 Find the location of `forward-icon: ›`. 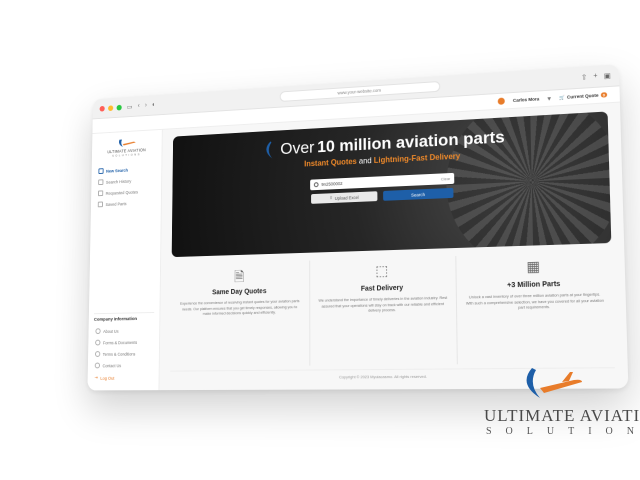

forward-icon: › is located at coordinates (146, 105).